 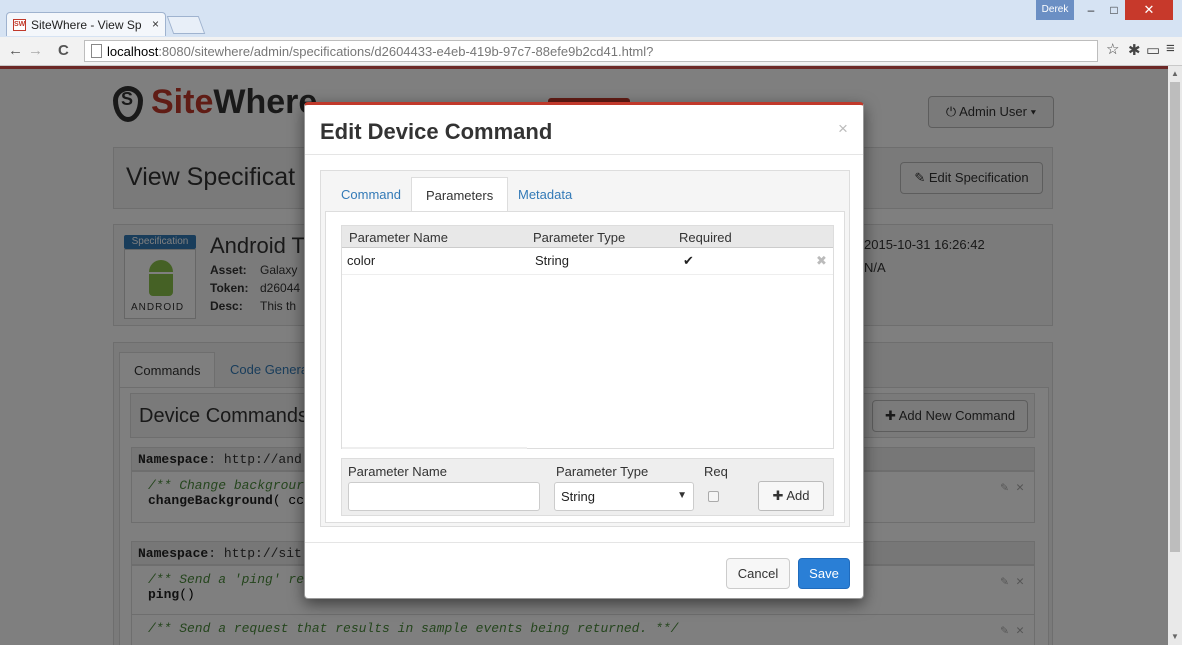 I want to click on grid-header: Parameter Name Parameter Type Required, so click(x=587, y=237).